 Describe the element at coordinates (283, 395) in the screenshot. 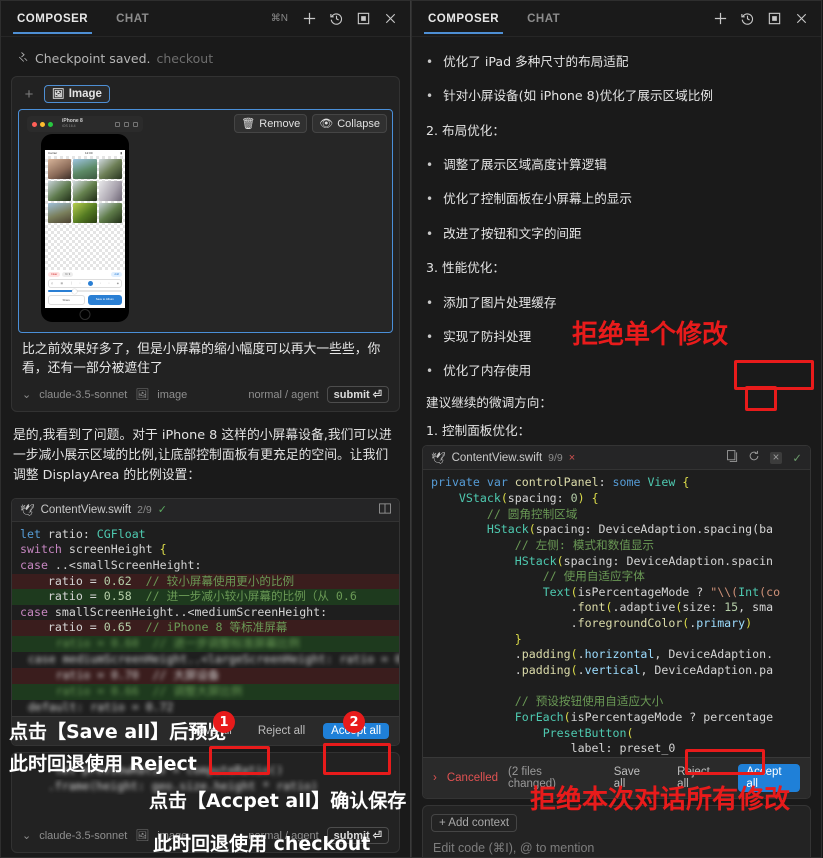

I see `mode-label: normal / agent` at that location.